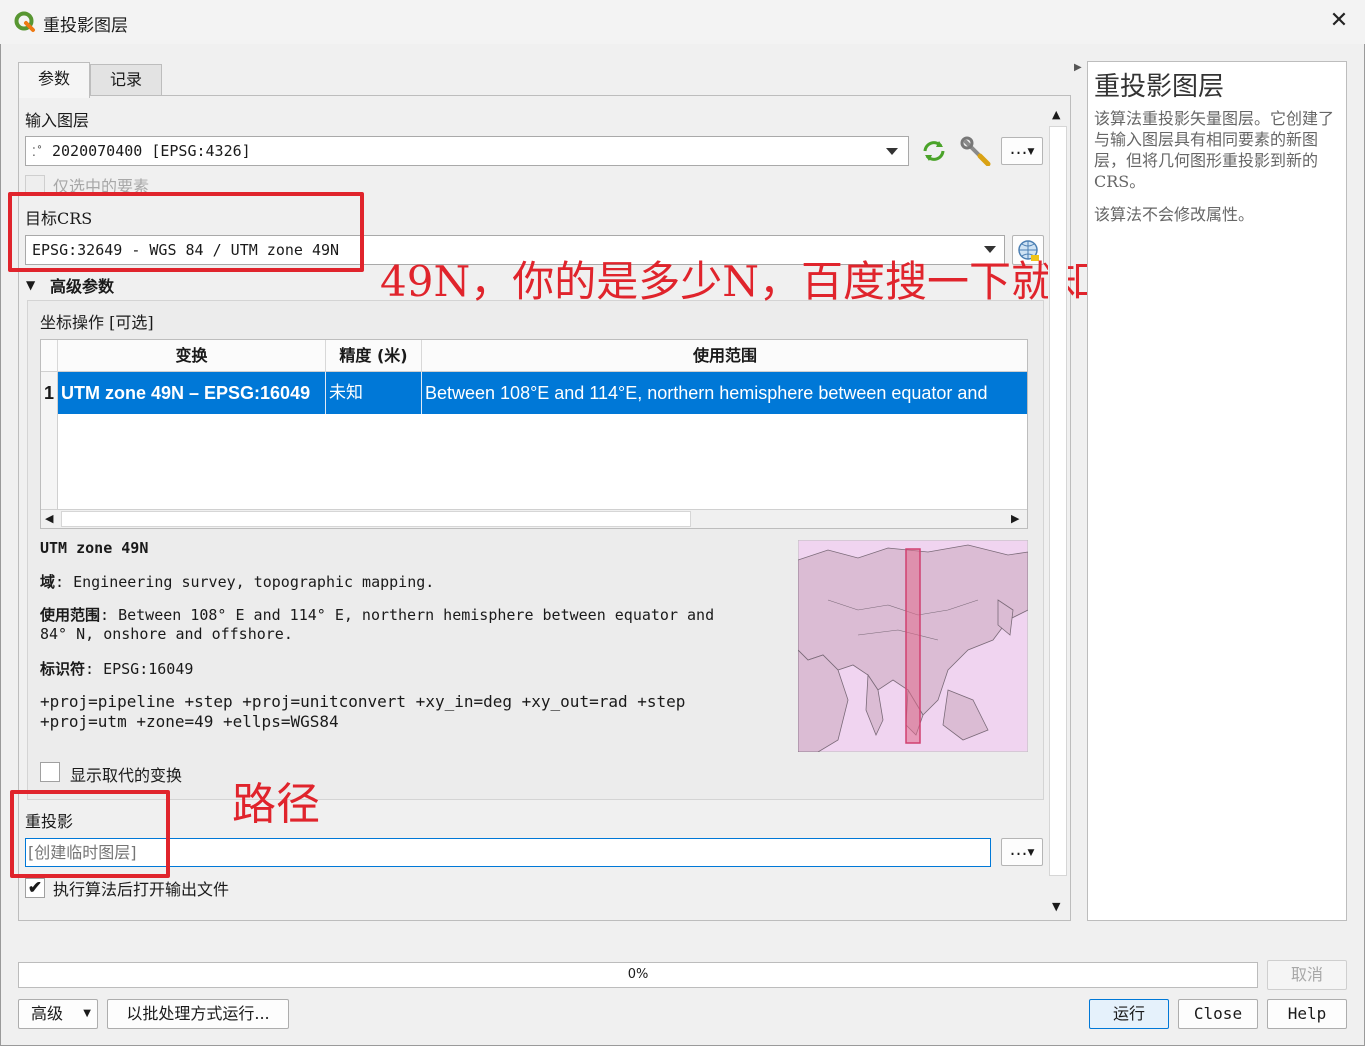 This screenshot has width=1365, height=1046. What do you see at coordinates (682, 22) in the screenshot?
I see `title-bar` at bounding box center [682, 22].